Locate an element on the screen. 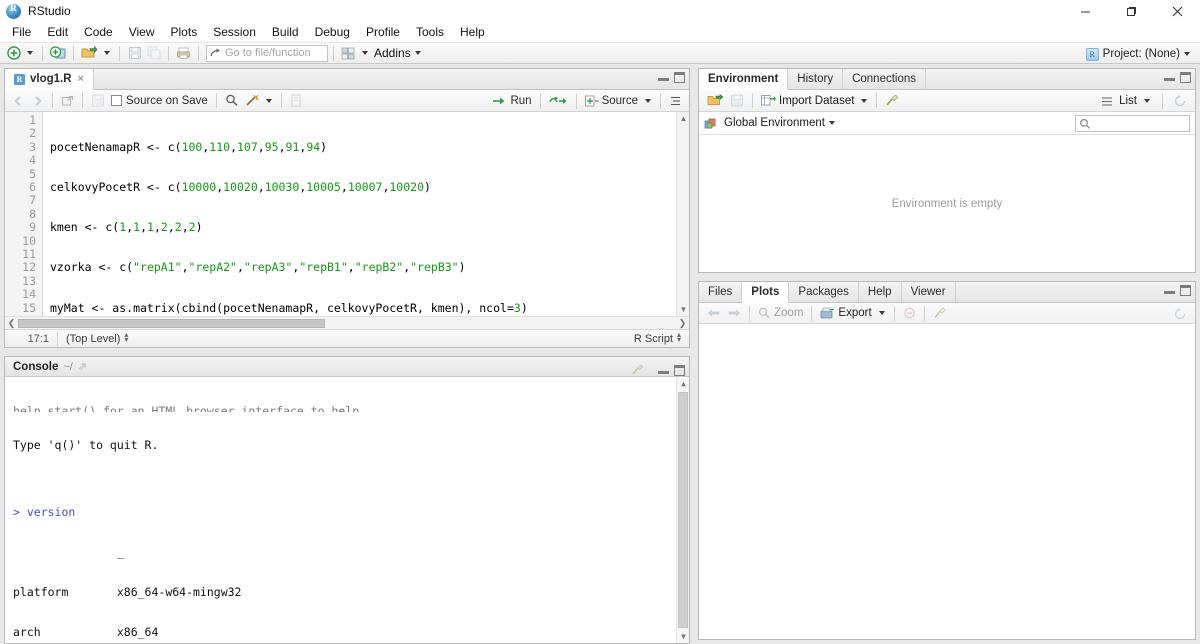 This screenshot has width=1200, height=644. menu-item-view: View is located at coordinates (142, 32).